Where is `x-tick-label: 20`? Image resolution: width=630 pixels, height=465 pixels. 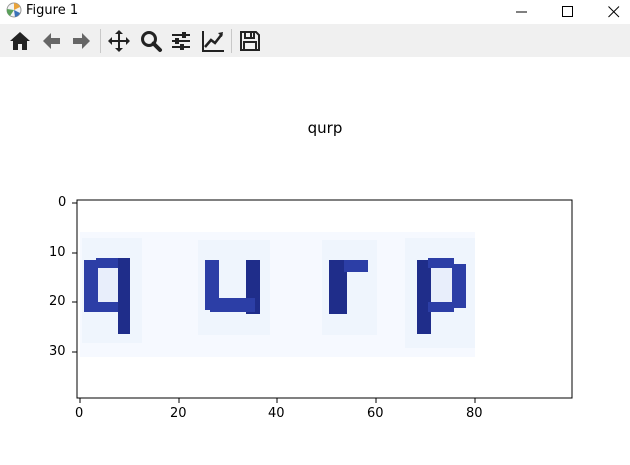 x-tick-label: 20 is located at coordinates (178, 413).